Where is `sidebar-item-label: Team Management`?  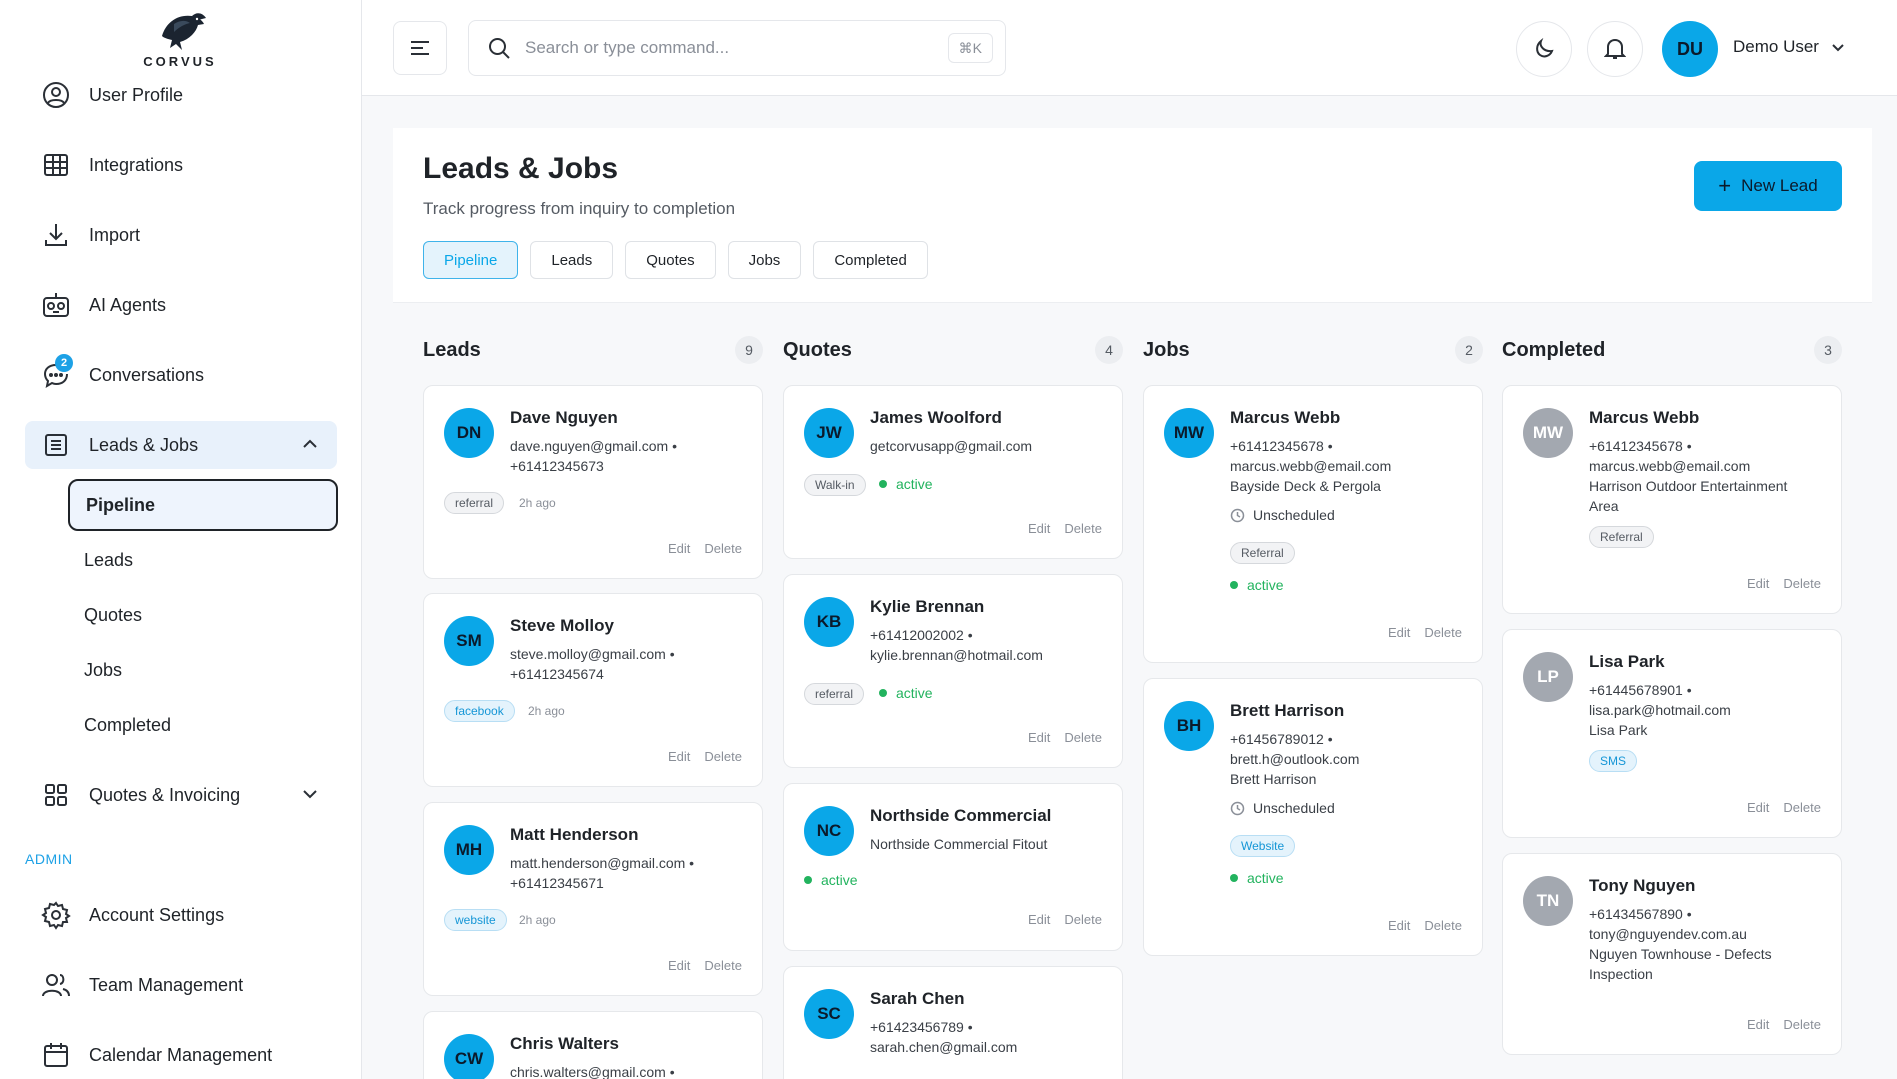
sidebar-item-label: Team Management is located at coordinates (166, 984).